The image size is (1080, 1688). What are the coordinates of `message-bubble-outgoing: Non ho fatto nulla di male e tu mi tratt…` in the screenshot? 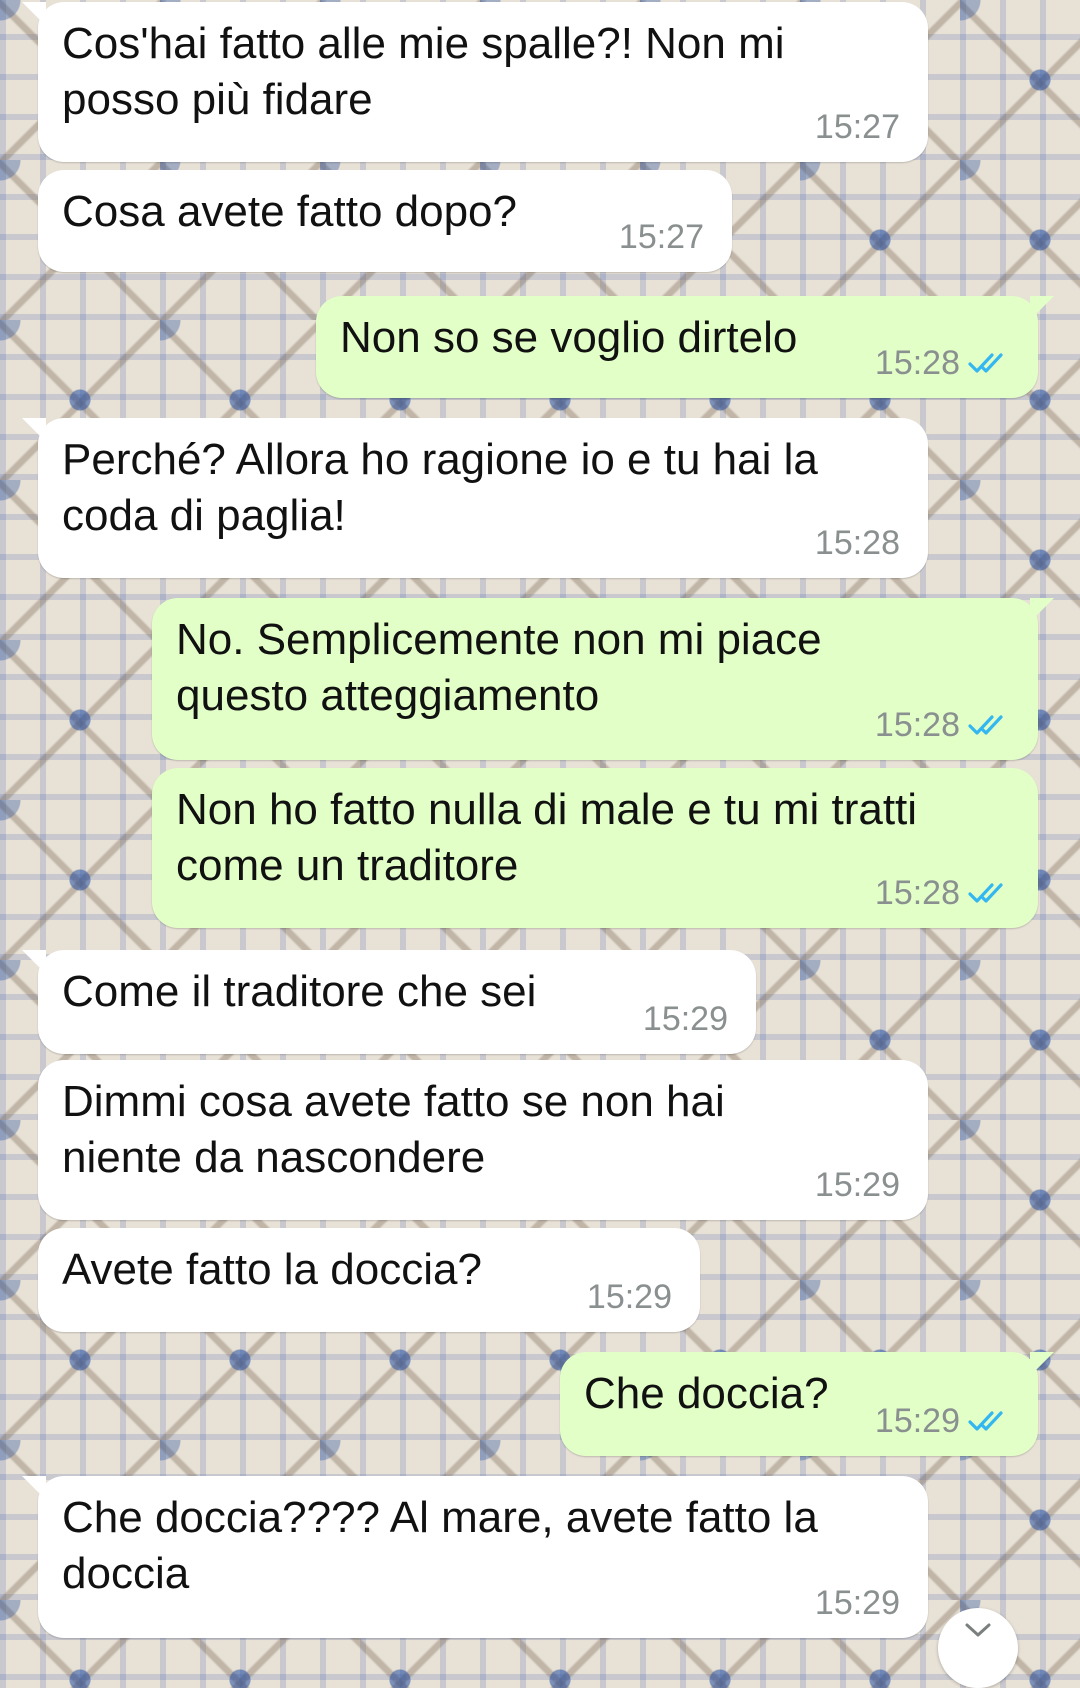 It's located at (595, 848).